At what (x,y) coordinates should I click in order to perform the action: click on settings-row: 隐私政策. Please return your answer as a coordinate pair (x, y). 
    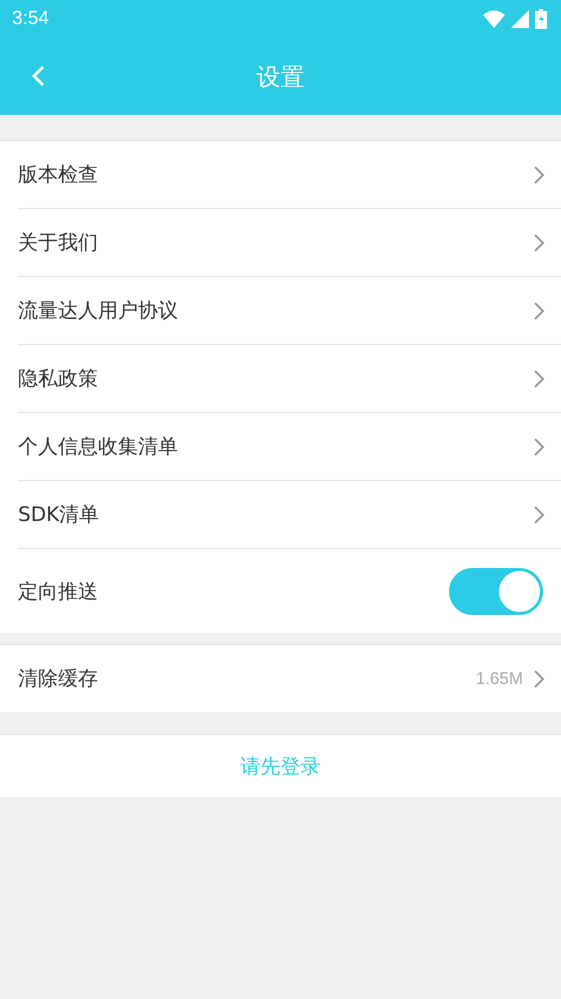
    Looking at the image, I should click on (289, 379).